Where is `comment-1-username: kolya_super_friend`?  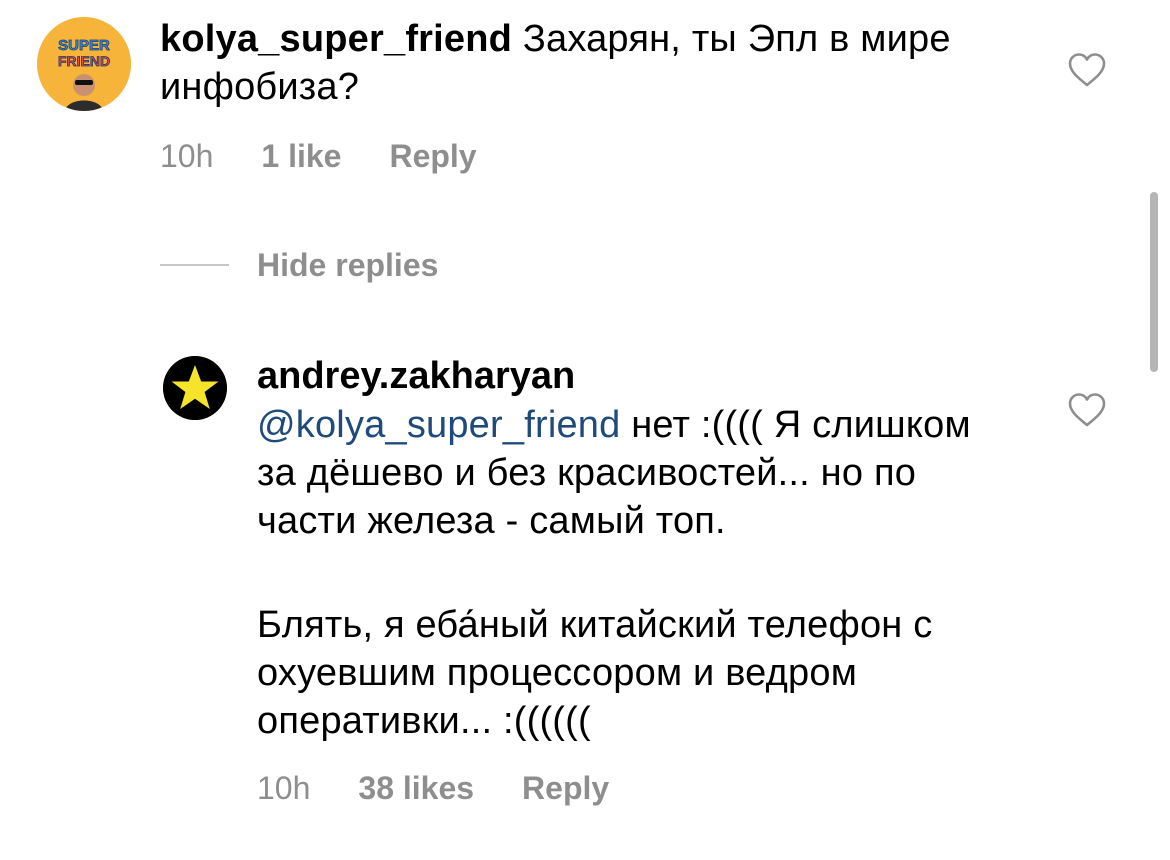
comment-1-username: kolya_super_friend is located at coordinates (336, 39).